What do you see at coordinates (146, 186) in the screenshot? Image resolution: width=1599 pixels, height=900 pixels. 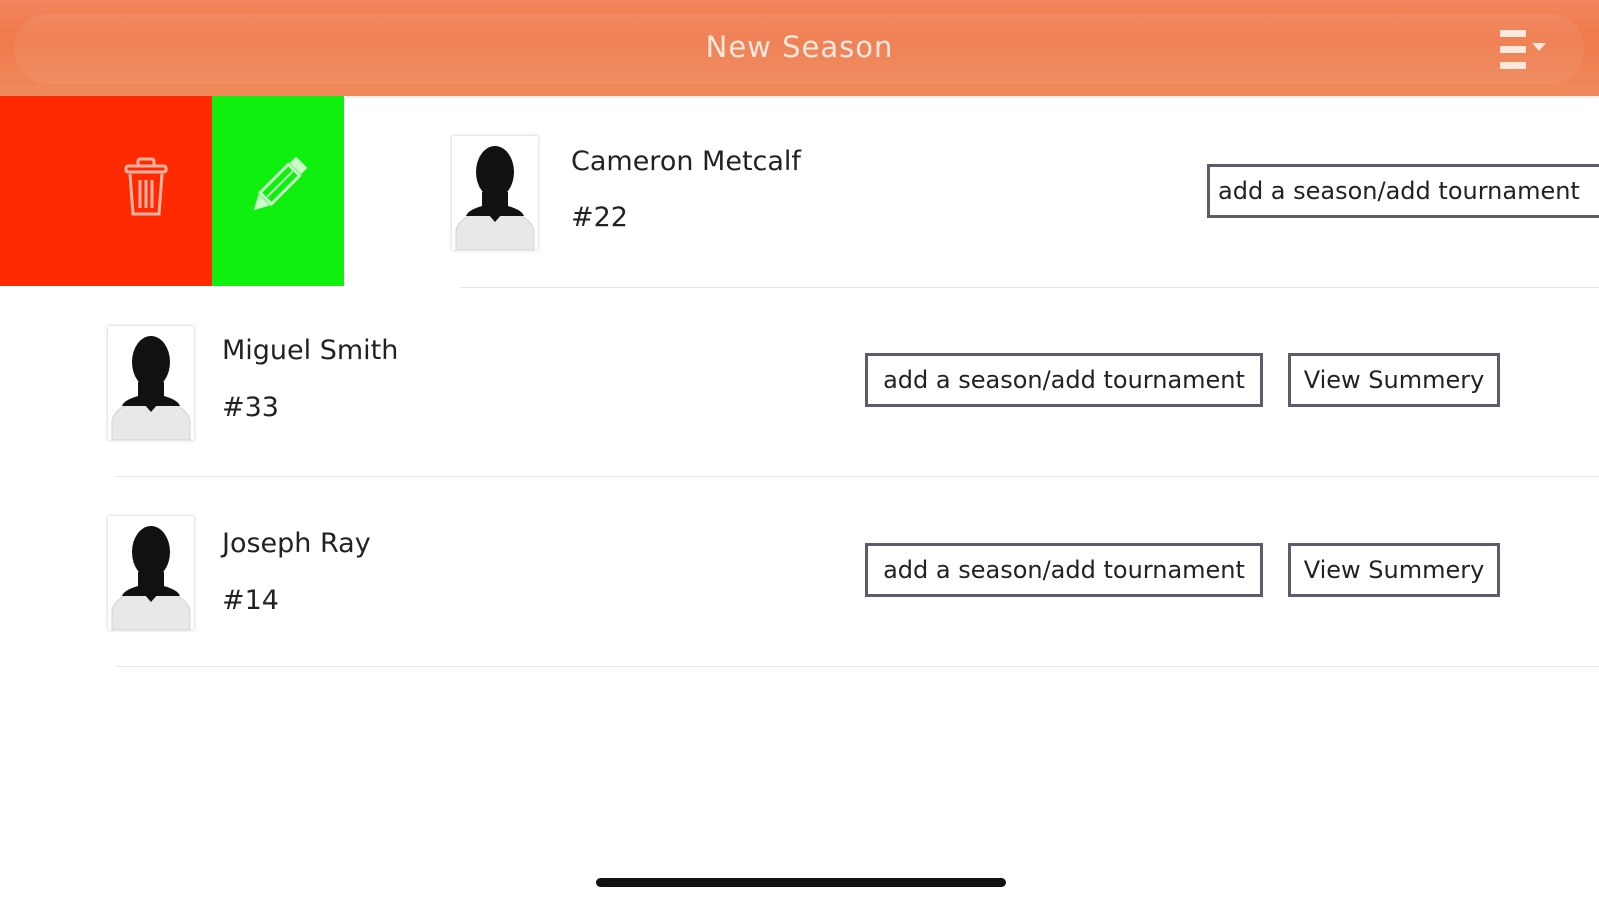 I see `trash-icon` at bounding box center [146, 186].